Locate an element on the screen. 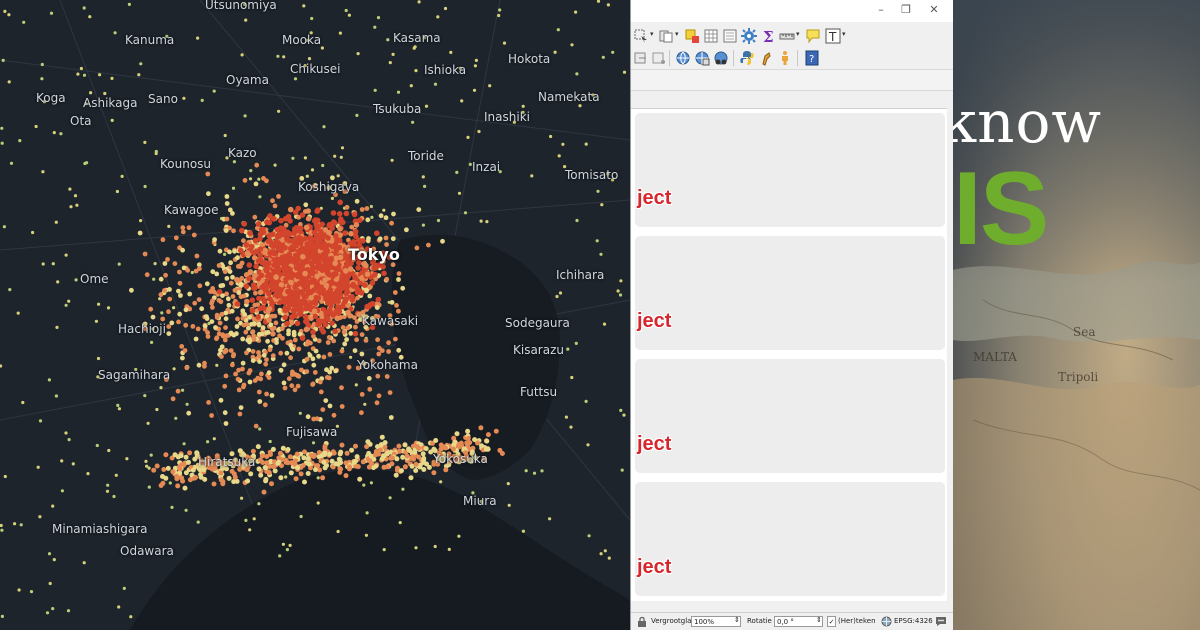 The height and width of the screenshot is (630, 1200). measure-ruler-icon is located at coordinates (787, 36).